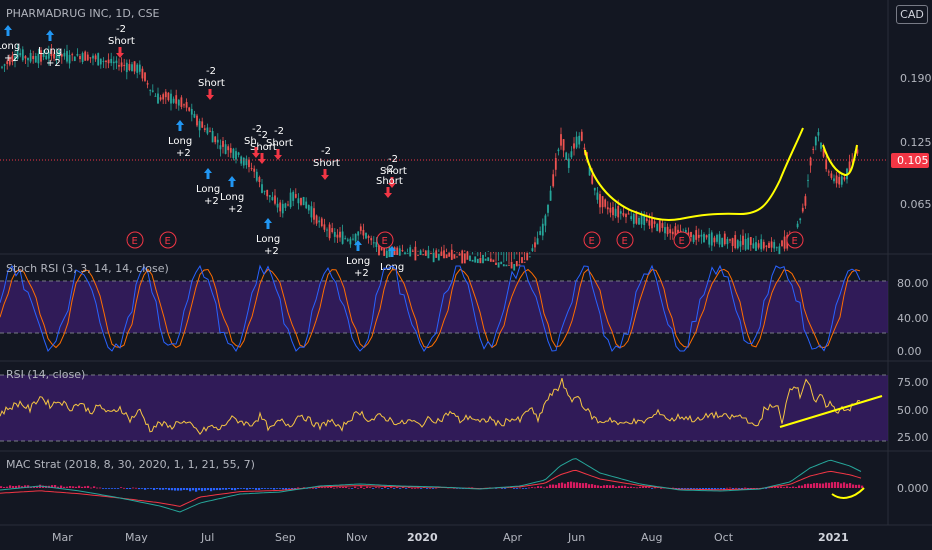 The width and height of the screenshot is (932, 550). I want to click on mac-annotation-drawing, so click(848, 493).